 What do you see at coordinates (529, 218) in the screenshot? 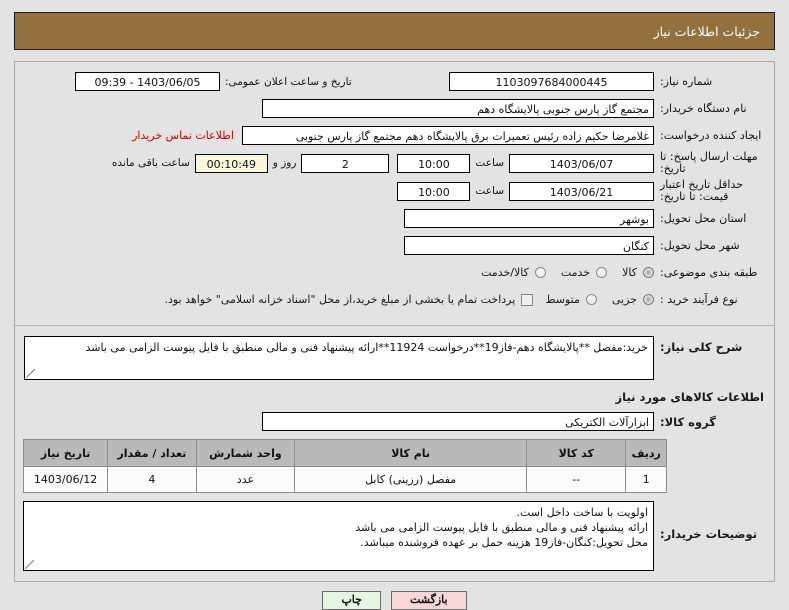
I see `province-value: بوشهر` at bounding box center [529, 218].